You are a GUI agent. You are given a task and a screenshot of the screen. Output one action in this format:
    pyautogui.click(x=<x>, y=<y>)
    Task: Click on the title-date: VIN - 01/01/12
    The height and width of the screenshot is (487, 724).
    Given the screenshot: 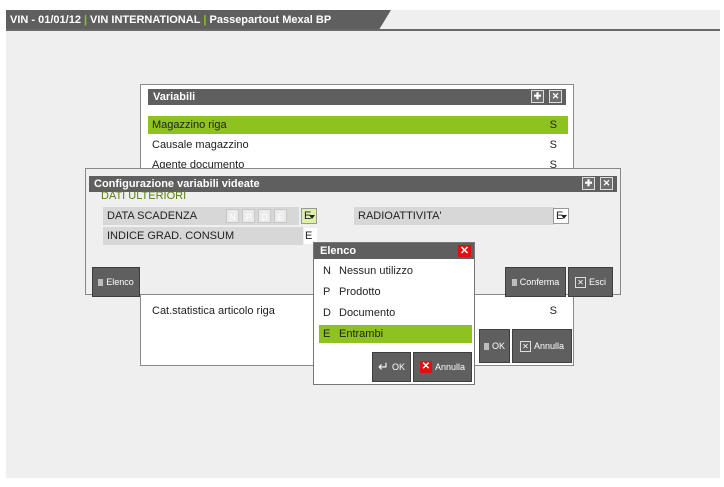 What is the action you would take?
    pyautogui.click(x=45, y=19)
    